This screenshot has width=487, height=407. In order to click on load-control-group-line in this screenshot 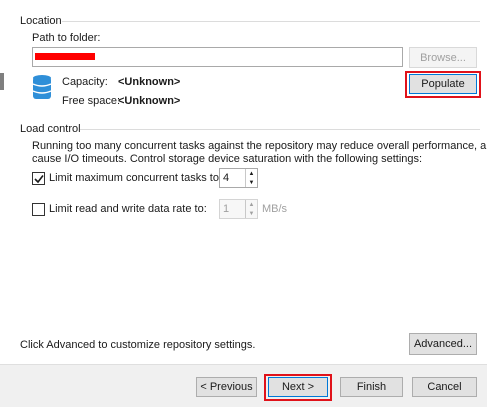, I will do `click(280, 129)`.